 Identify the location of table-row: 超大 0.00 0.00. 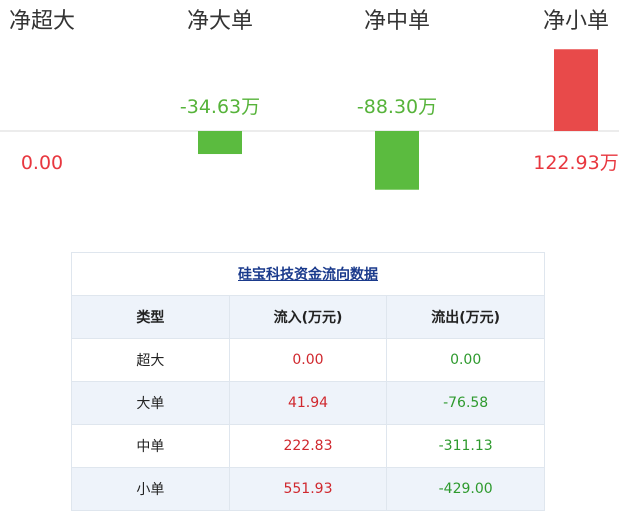
(308, 360).